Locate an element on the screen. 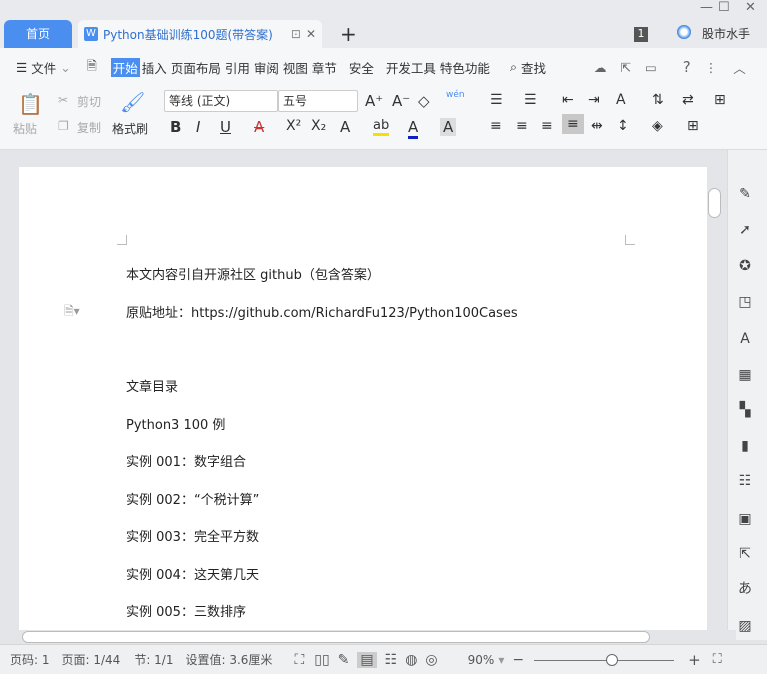 This screenshot has width=767, height=674. pen-icon: ✎ is located at coordinates (745, 194).